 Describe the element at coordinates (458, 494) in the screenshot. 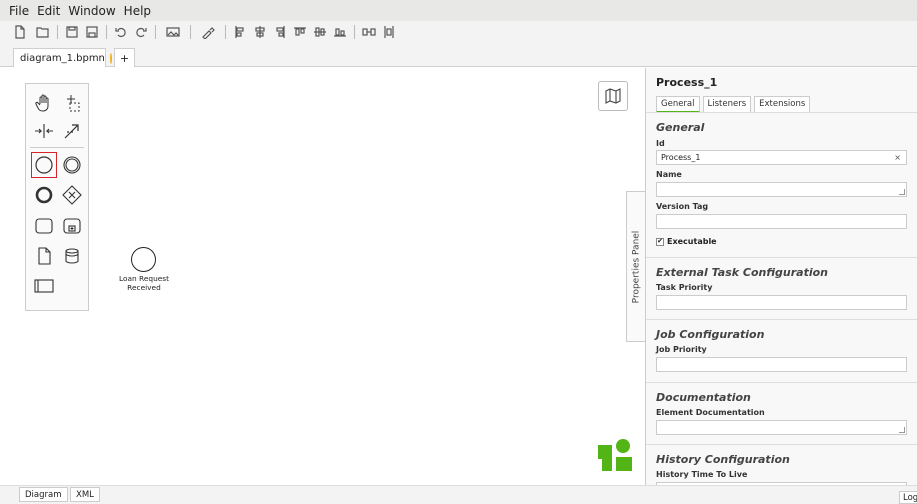

I see `bottom-bar: Diagram XML Log` at that location.